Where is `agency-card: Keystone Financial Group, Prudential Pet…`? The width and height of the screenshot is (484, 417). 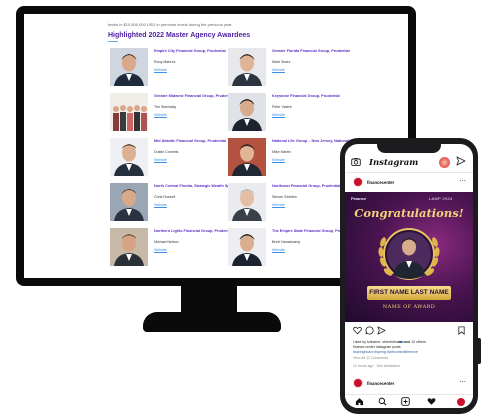 agency-card: Keystone Financial Group, Prudential Pet… is located at coordinates (298, 114).